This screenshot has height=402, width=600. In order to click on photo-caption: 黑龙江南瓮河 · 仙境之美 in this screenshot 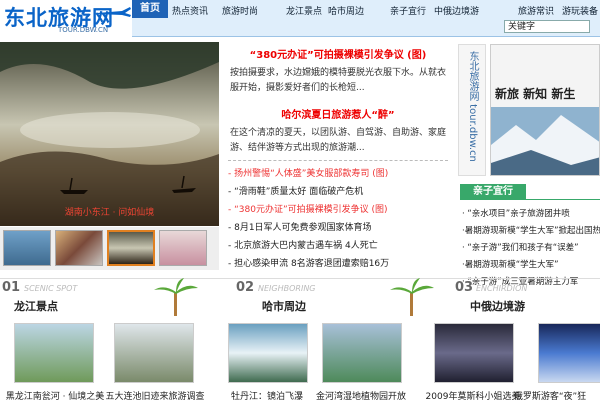, I will do `click(55, 395)`.